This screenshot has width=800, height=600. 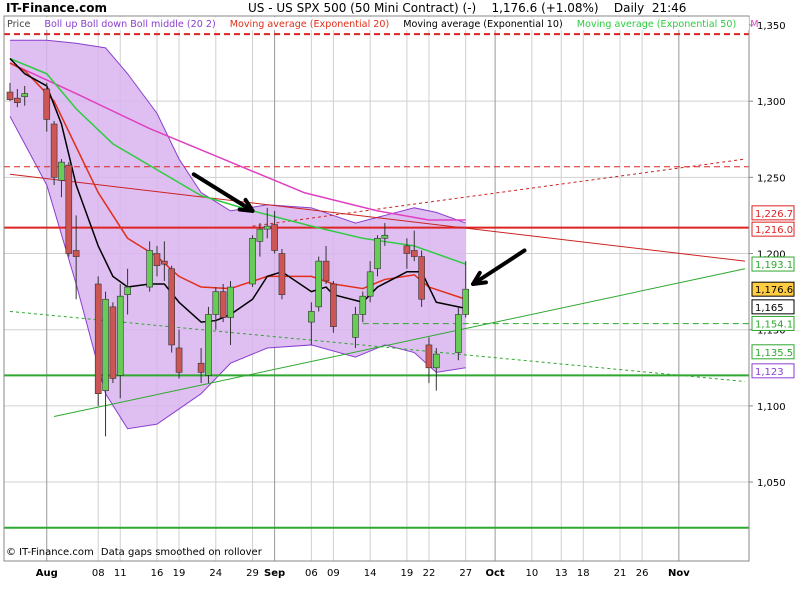 What do you see at coordinates (56, 8) in the screenshot?
I see `brand-label: IT-Finance.com` at bounding box center [56, 8].